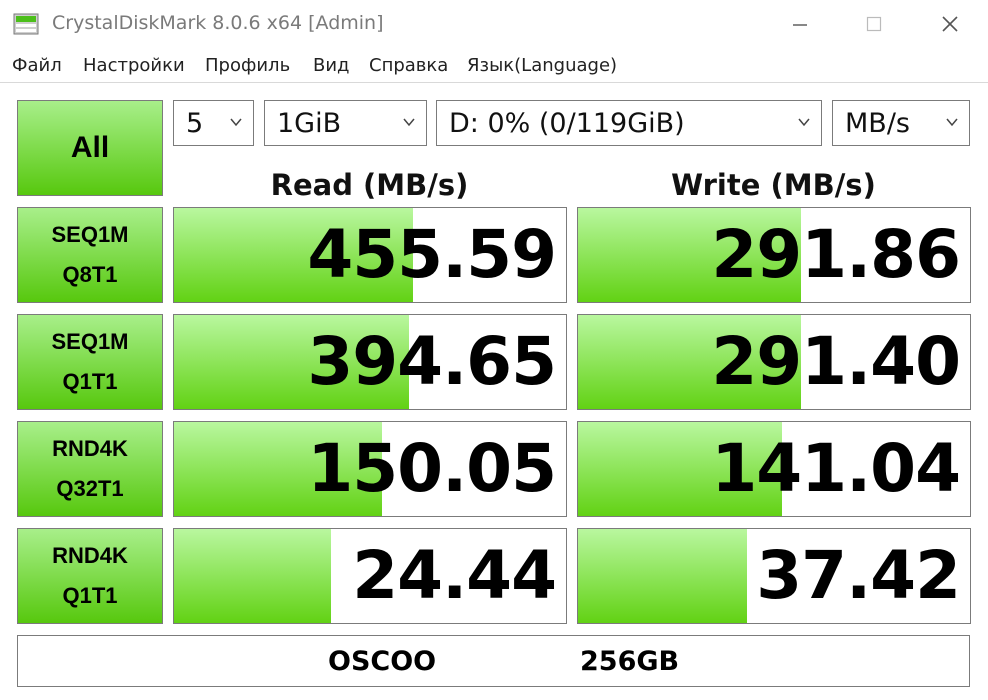 The width and height of the screenshot is (988, 700). Describe the element at coordinates (454, 575) in the screenshot. I see `read-result-value: 24.44` at that location.